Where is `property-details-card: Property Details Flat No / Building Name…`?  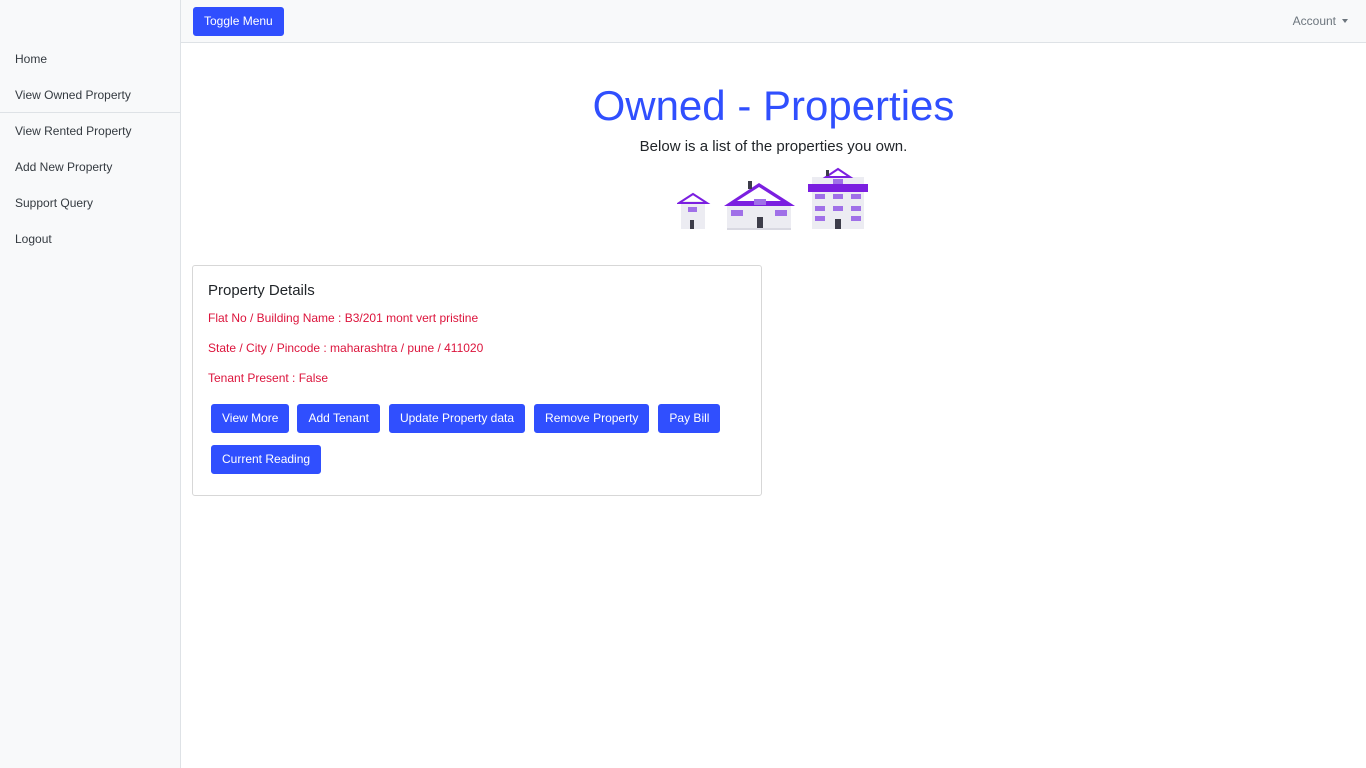
property-details-card: Property Details Flat No / Building Name… is located at coordinates (477, 380).